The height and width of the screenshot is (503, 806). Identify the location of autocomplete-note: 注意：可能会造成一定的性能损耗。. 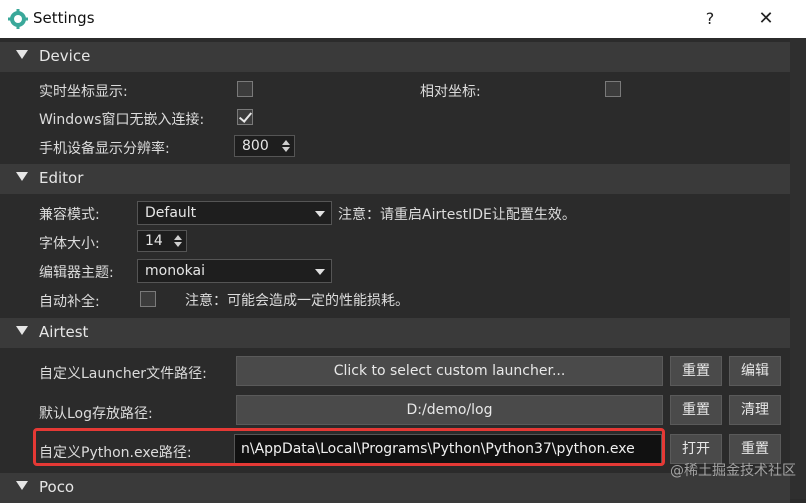
(297, 301).